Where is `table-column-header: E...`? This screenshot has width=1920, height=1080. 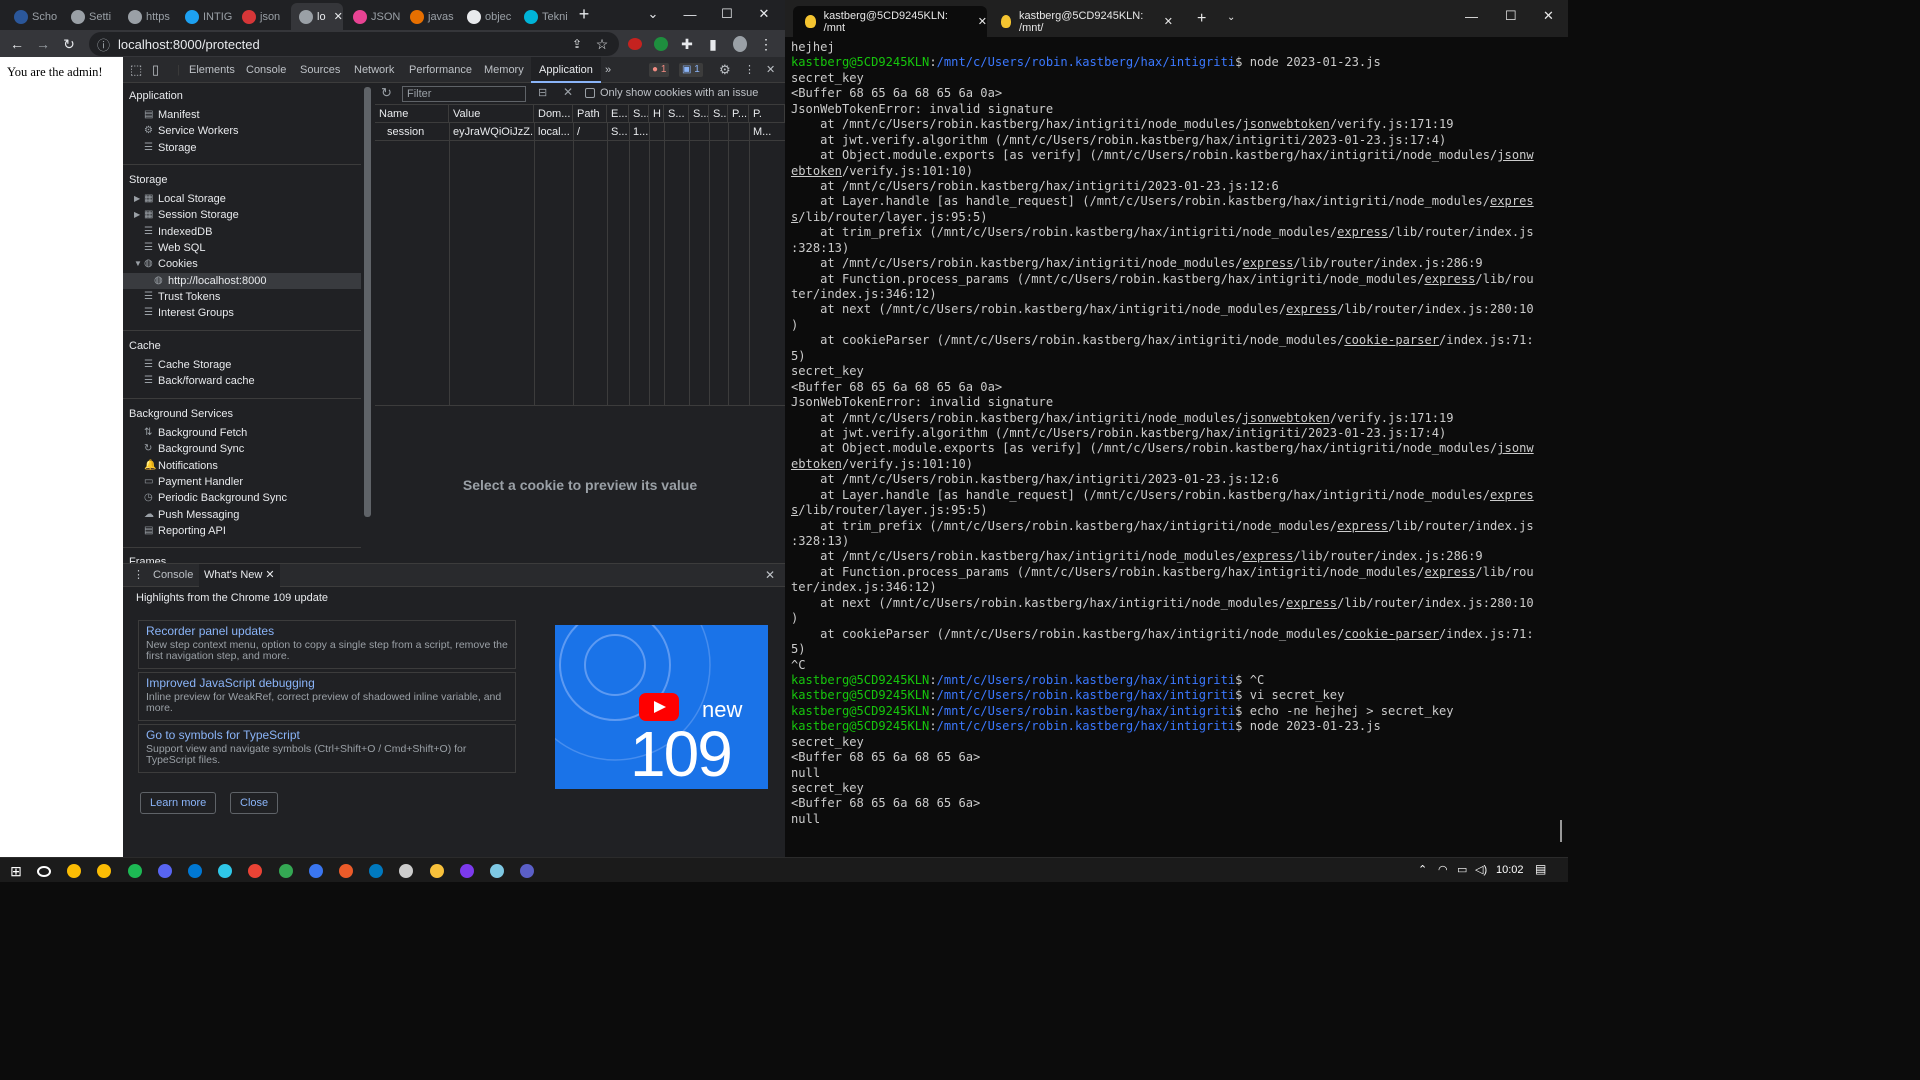 table-column-header: E... is located at coordinates (618, 114).